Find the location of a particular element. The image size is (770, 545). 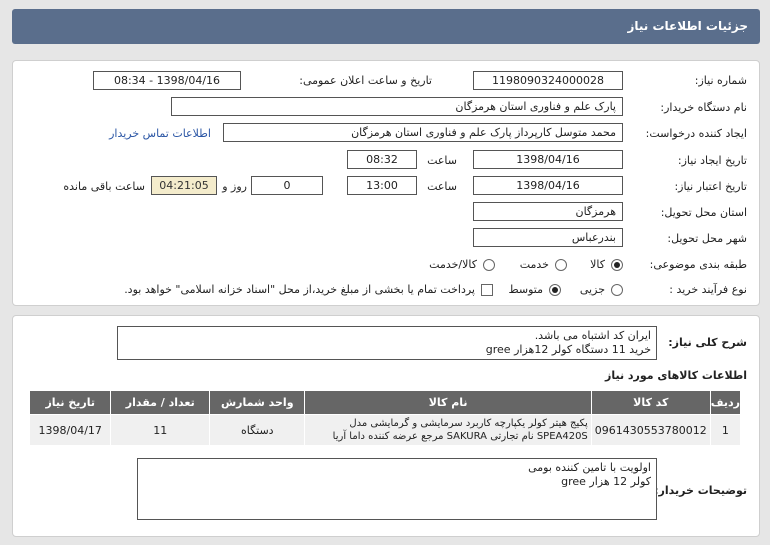

row-date: 1398/04/17 is located at coordinates (70, 430).